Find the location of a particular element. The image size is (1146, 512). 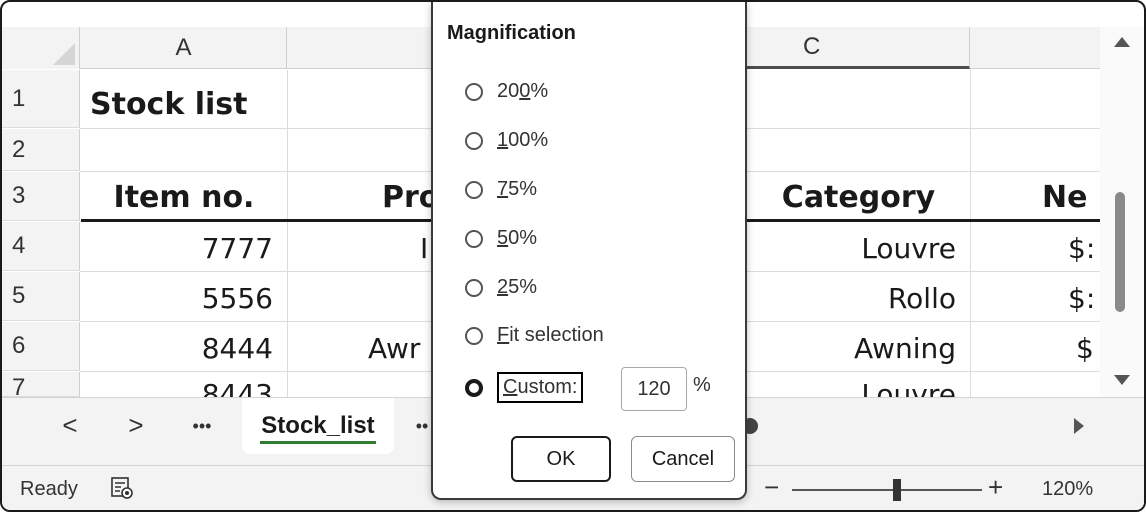

column-header-a: A is located at coordinates (184, 48).